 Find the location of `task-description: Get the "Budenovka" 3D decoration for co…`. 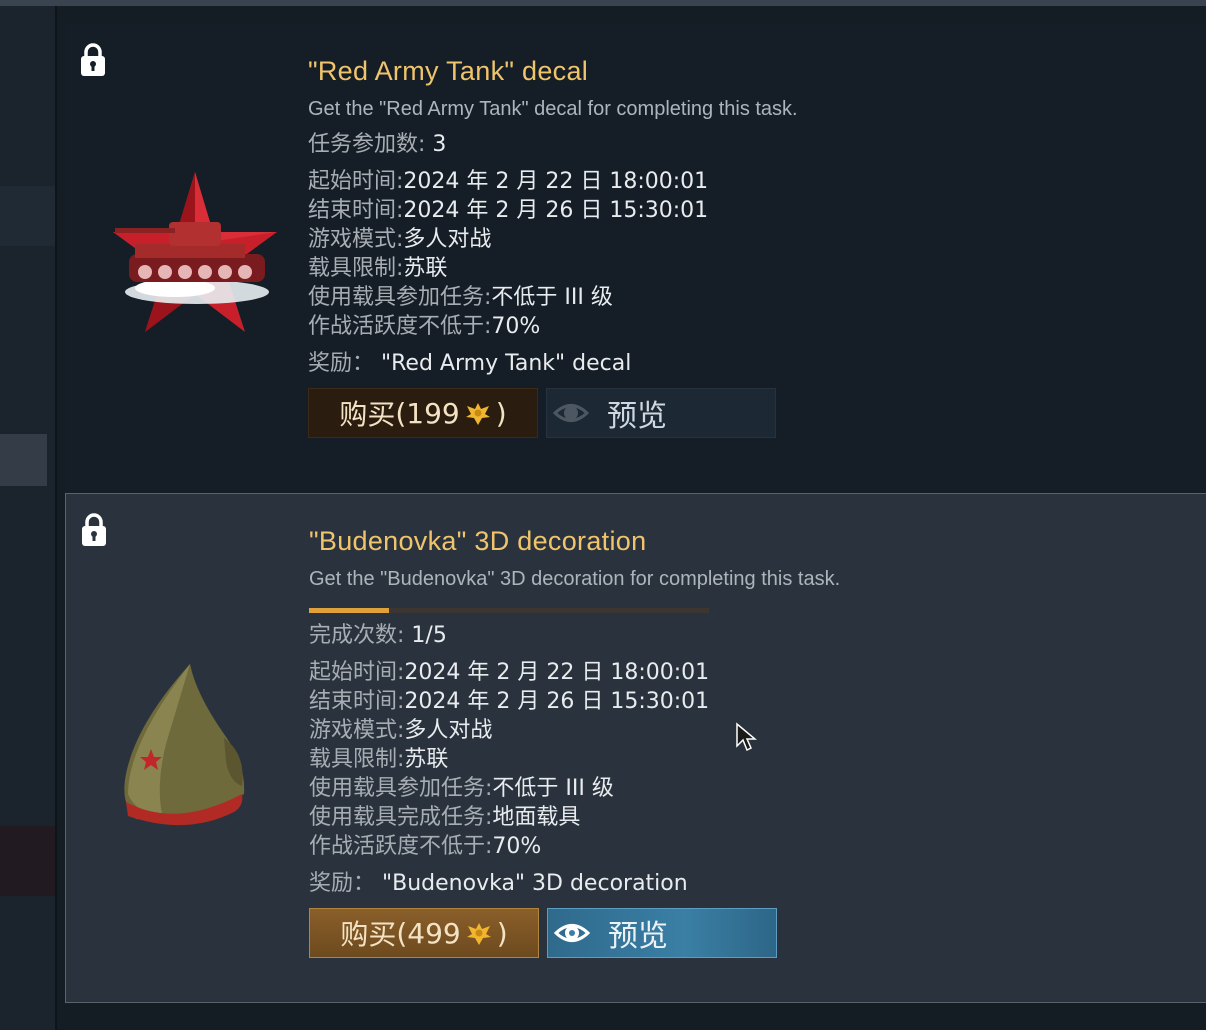

task-description: Get the "Budenovka" 3D decoration for co… is located at coordinates (575, 579).